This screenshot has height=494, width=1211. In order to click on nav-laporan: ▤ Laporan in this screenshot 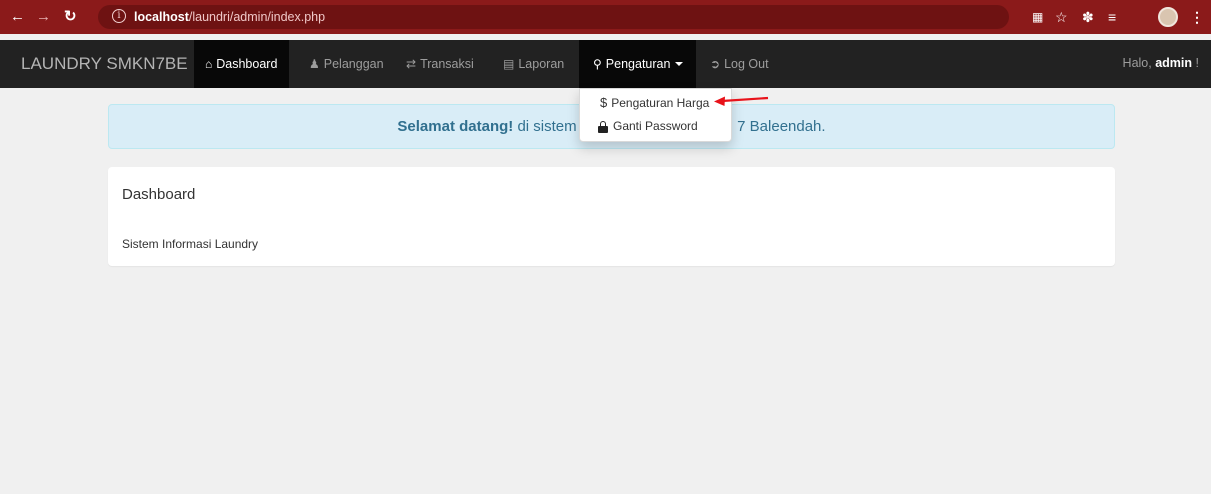, I will do `click(533, 64)`.